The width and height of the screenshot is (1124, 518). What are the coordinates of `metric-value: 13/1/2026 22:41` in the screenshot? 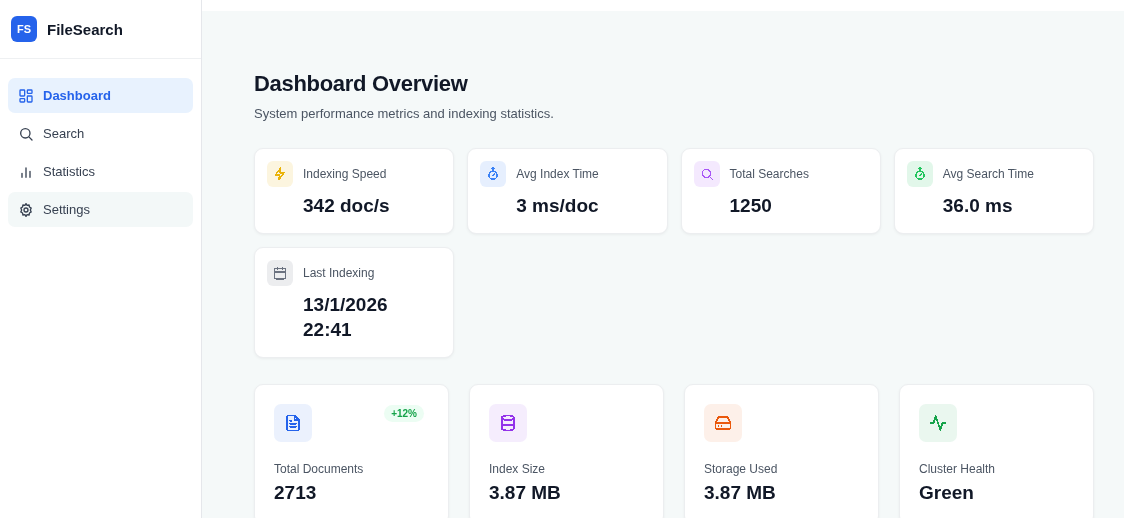 It's located at (346, 317).